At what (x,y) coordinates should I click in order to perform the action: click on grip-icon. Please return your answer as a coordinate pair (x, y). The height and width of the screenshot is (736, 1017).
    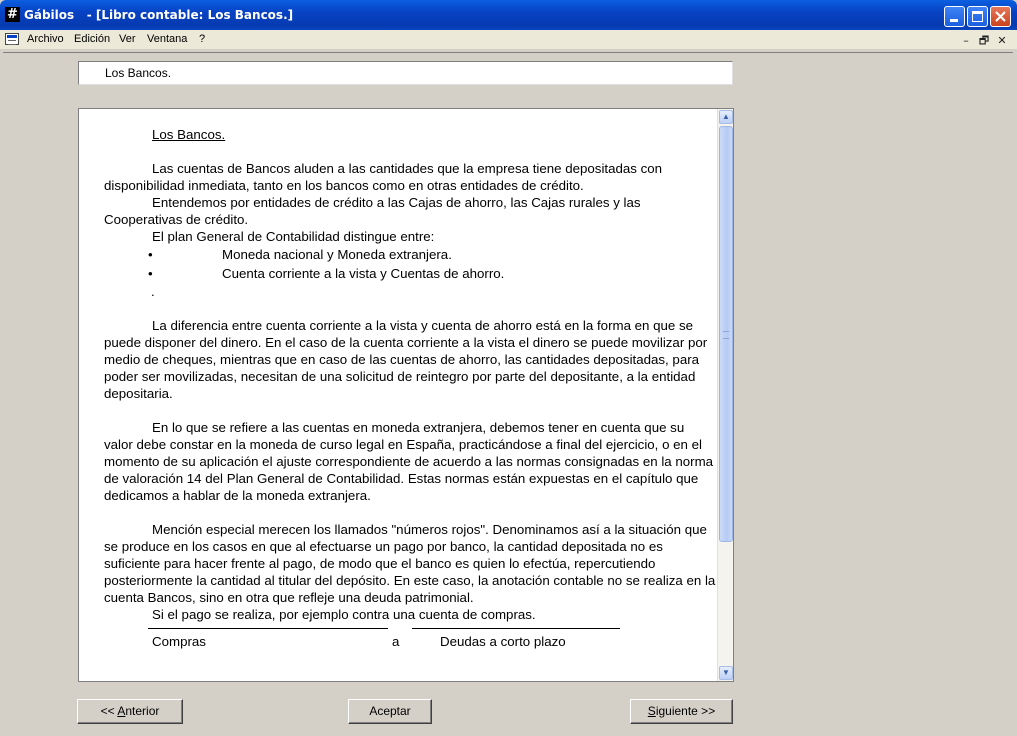
    Looking at the image, I should click on (726, 335).